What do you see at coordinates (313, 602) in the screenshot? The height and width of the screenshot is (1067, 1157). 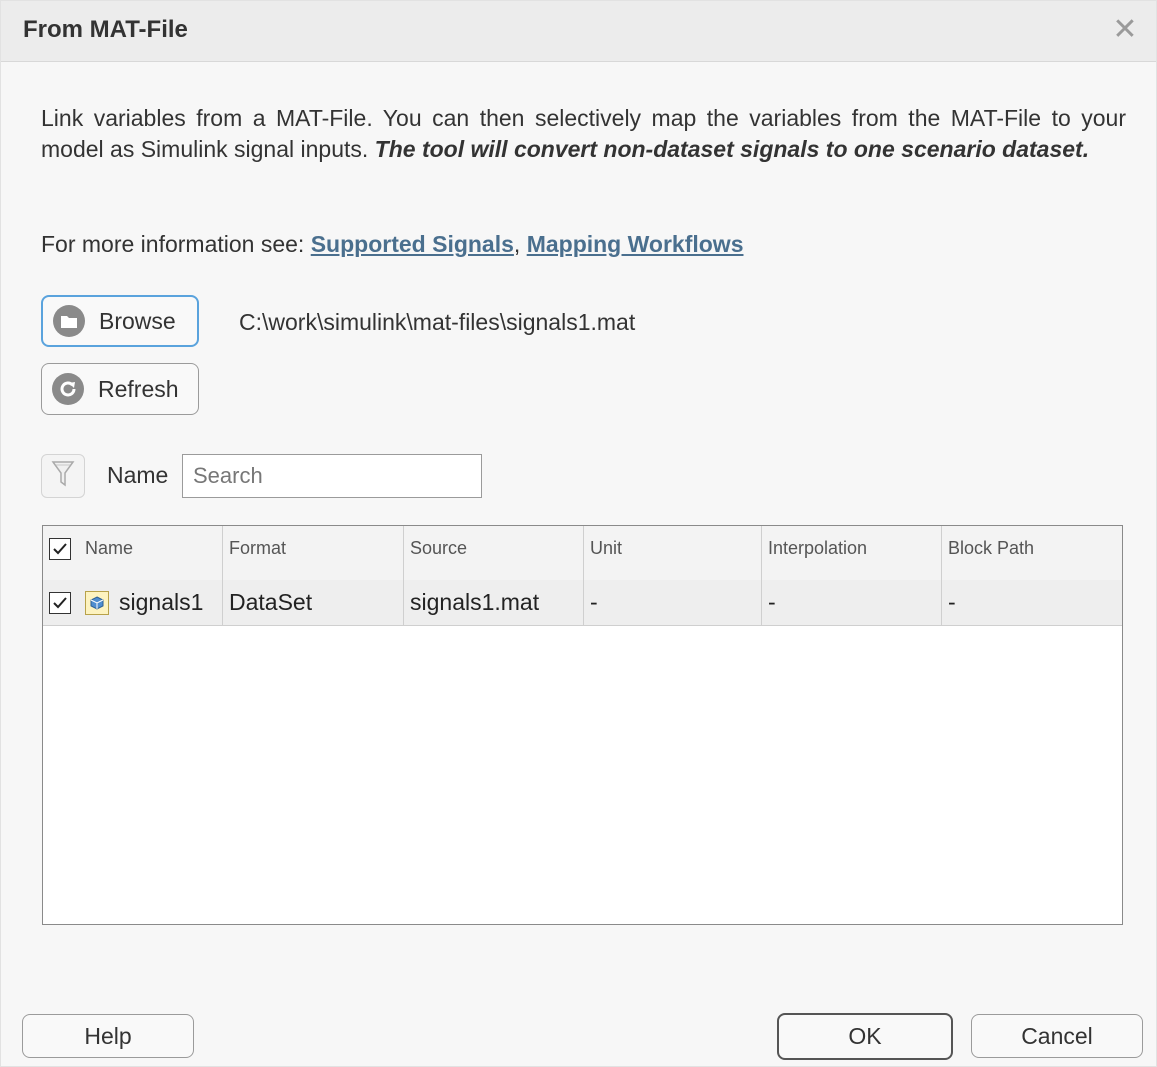 I see `cell-format: DataSet` at bounding box center [313, 602].